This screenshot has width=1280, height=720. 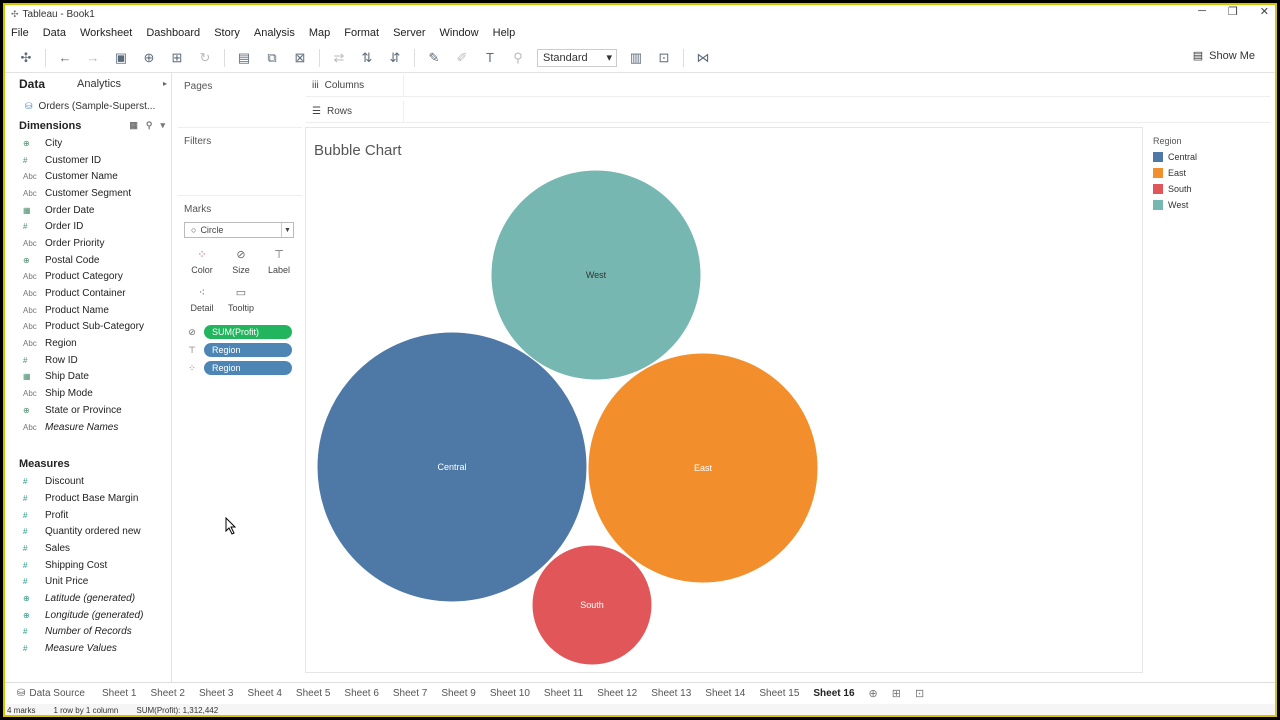 What do you see at coordinates (395, 58) in the screenshot?
I see `sort-descending-icon: ⇵` at bounding box center [395, 58].